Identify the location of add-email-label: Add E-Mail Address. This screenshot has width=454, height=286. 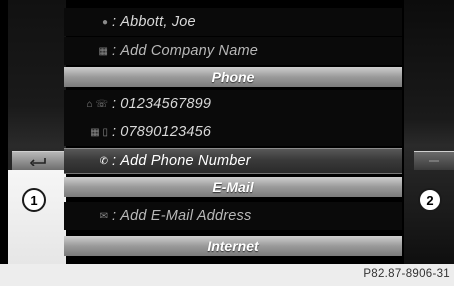
(186, 216).